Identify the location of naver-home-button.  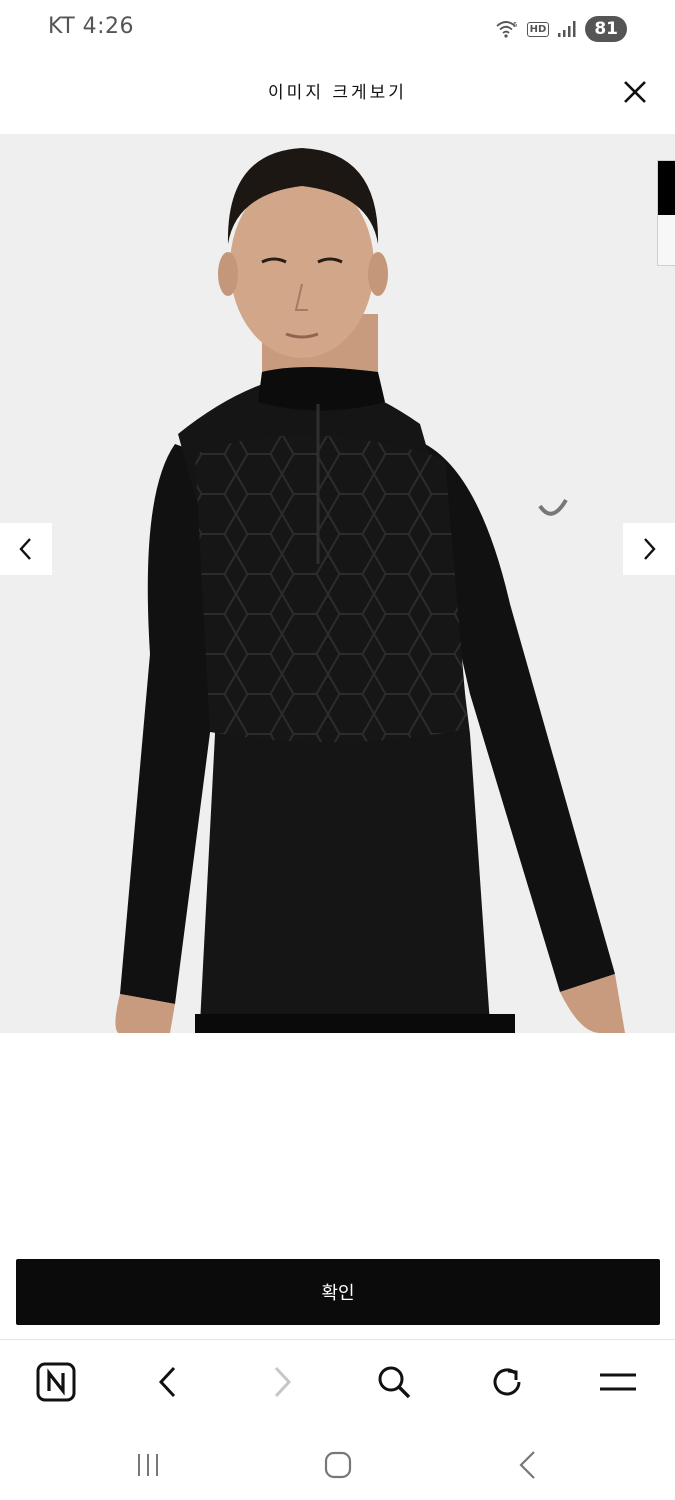
(56, 1382).